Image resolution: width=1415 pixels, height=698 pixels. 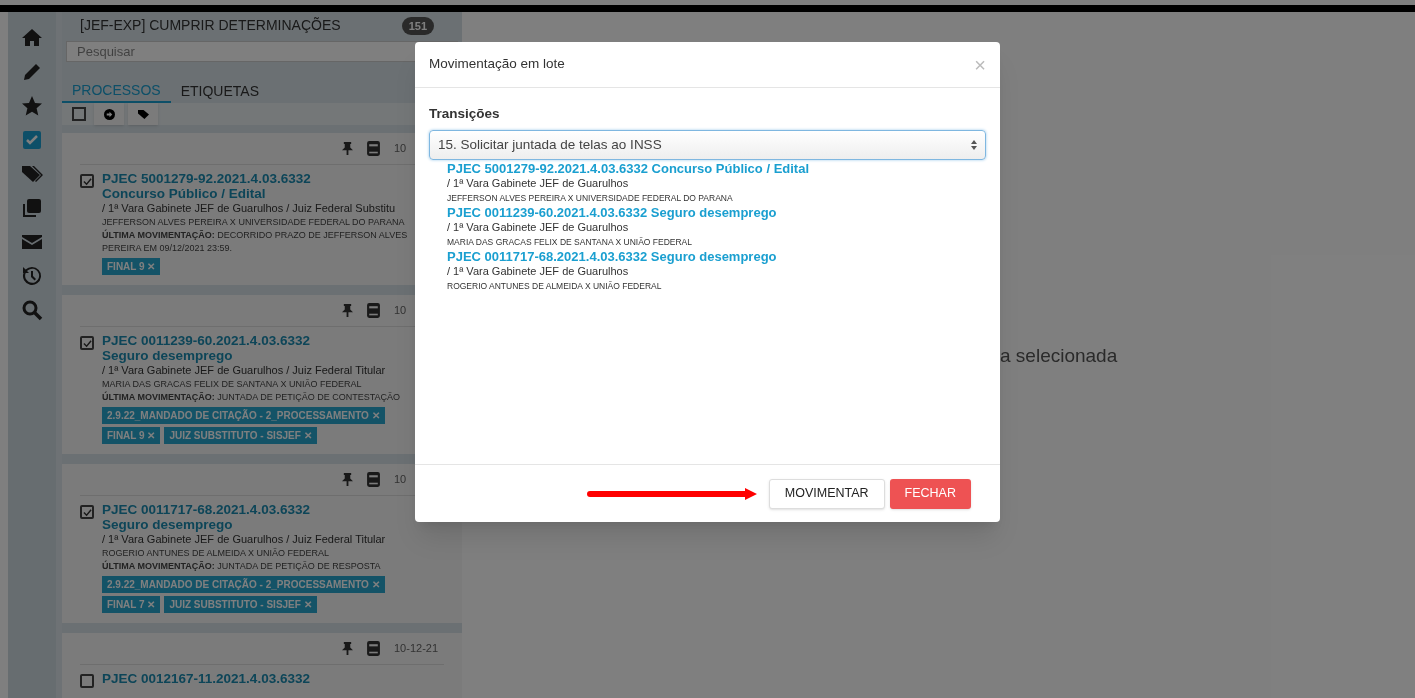 I want to click on process-number: PJEC 0012167-11.2021.4.03.6332, so click(x=206, y=678).